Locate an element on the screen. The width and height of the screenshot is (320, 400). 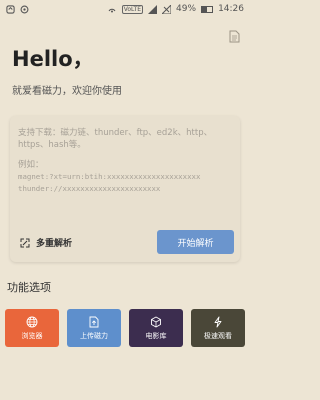
status-bar: VoLTE 49% 14:26 is located at coordinates (125, 9).